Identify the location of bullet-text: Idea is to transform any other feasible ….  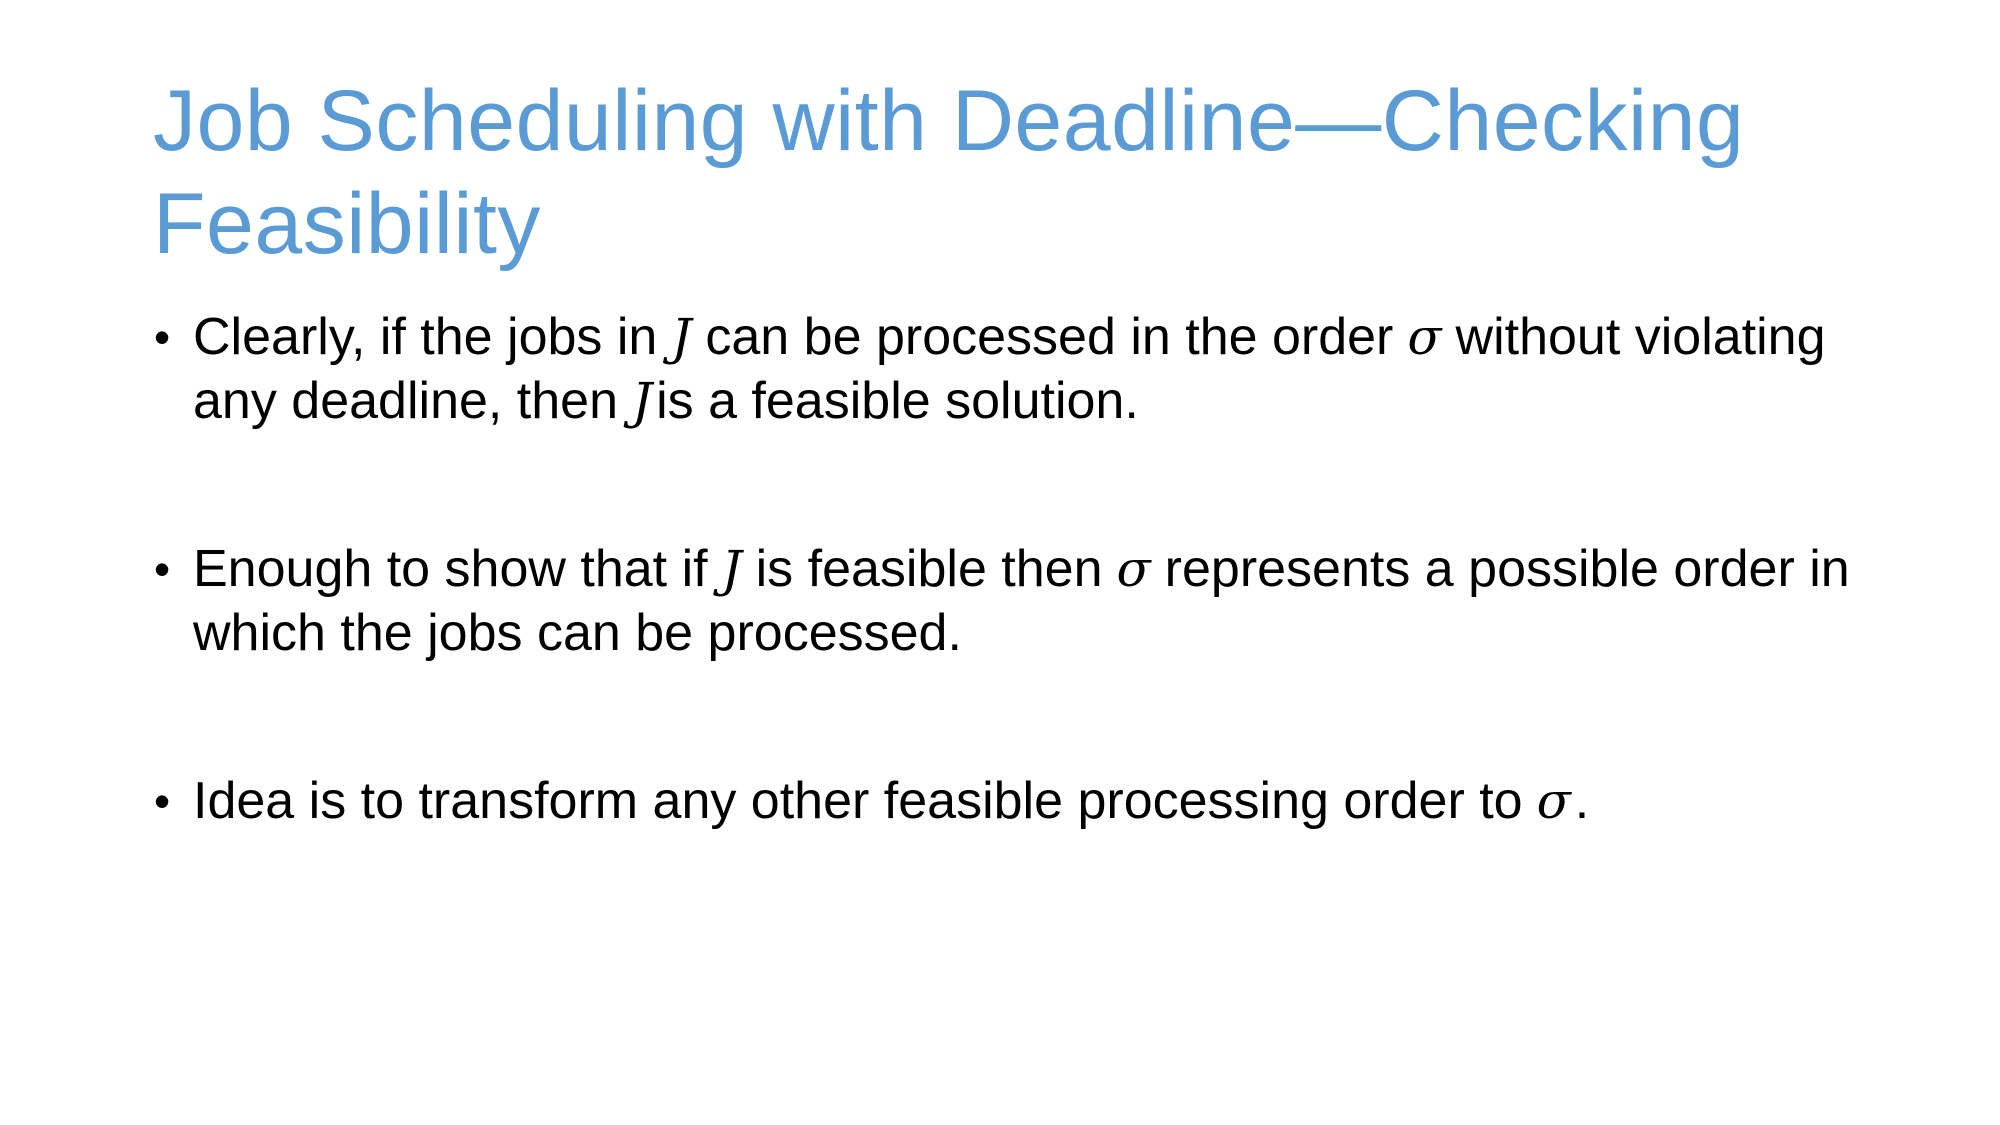
(858, 801).